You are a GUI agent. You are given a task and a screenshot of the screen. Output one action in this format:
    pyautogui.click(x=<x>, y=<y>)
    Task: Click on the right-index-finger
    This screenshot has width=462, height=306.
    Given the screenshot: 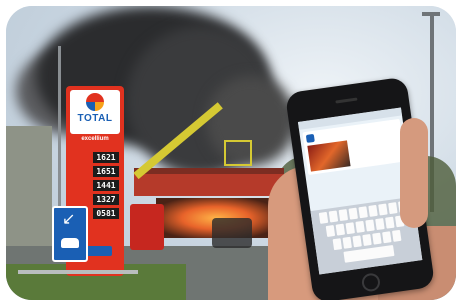 What is the action you would take?
    pyautogui.click(x=414, y=173)
    